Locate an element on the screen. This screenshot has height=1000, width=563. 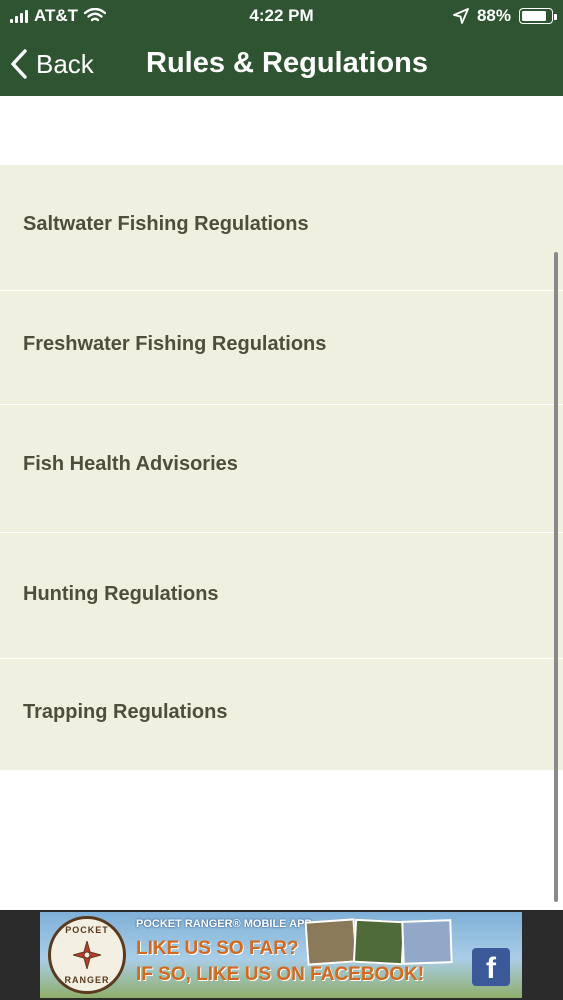
back-label: Back is located at coordinates (65, 63).